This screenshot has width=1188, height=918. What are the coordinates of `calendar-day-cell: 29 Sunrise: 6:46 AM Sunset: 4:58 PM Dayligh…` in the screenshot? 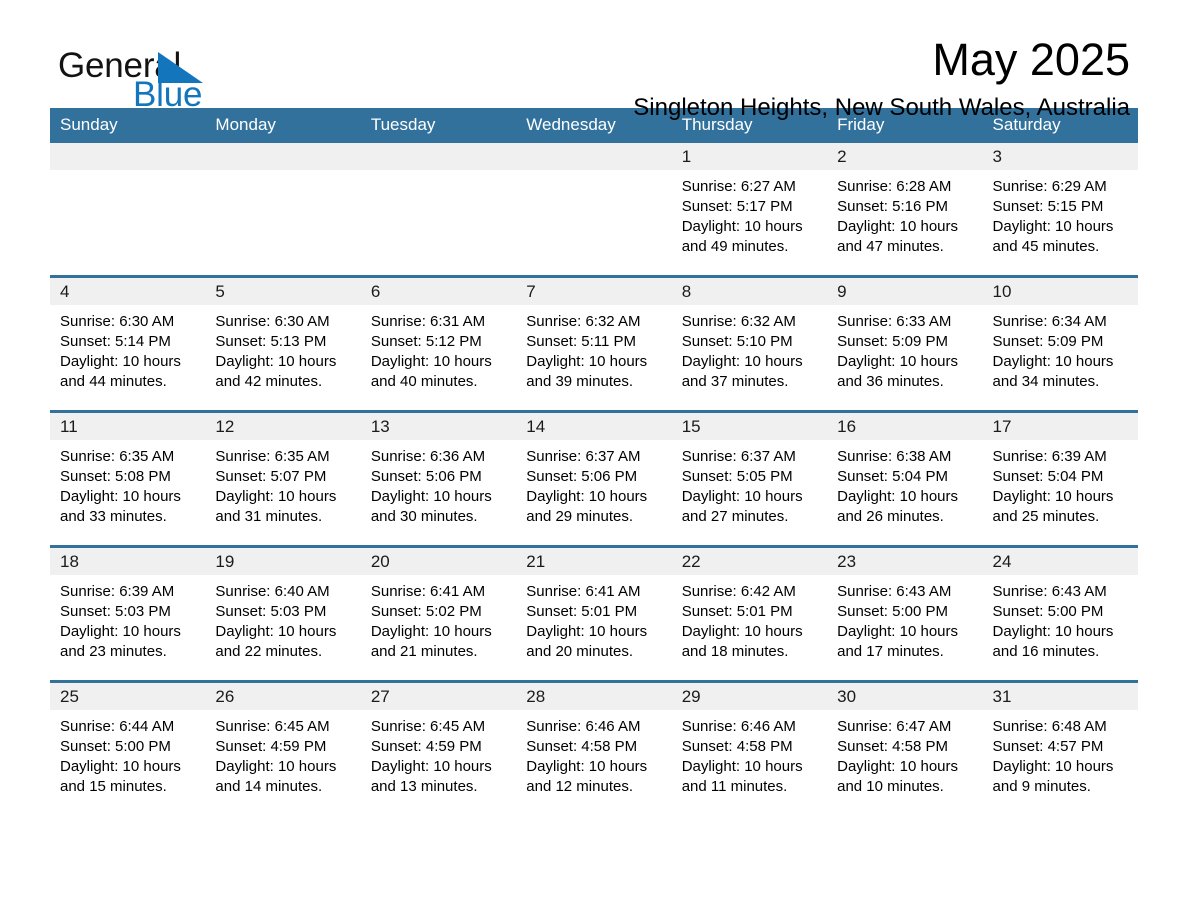 It's located at (749, 747).